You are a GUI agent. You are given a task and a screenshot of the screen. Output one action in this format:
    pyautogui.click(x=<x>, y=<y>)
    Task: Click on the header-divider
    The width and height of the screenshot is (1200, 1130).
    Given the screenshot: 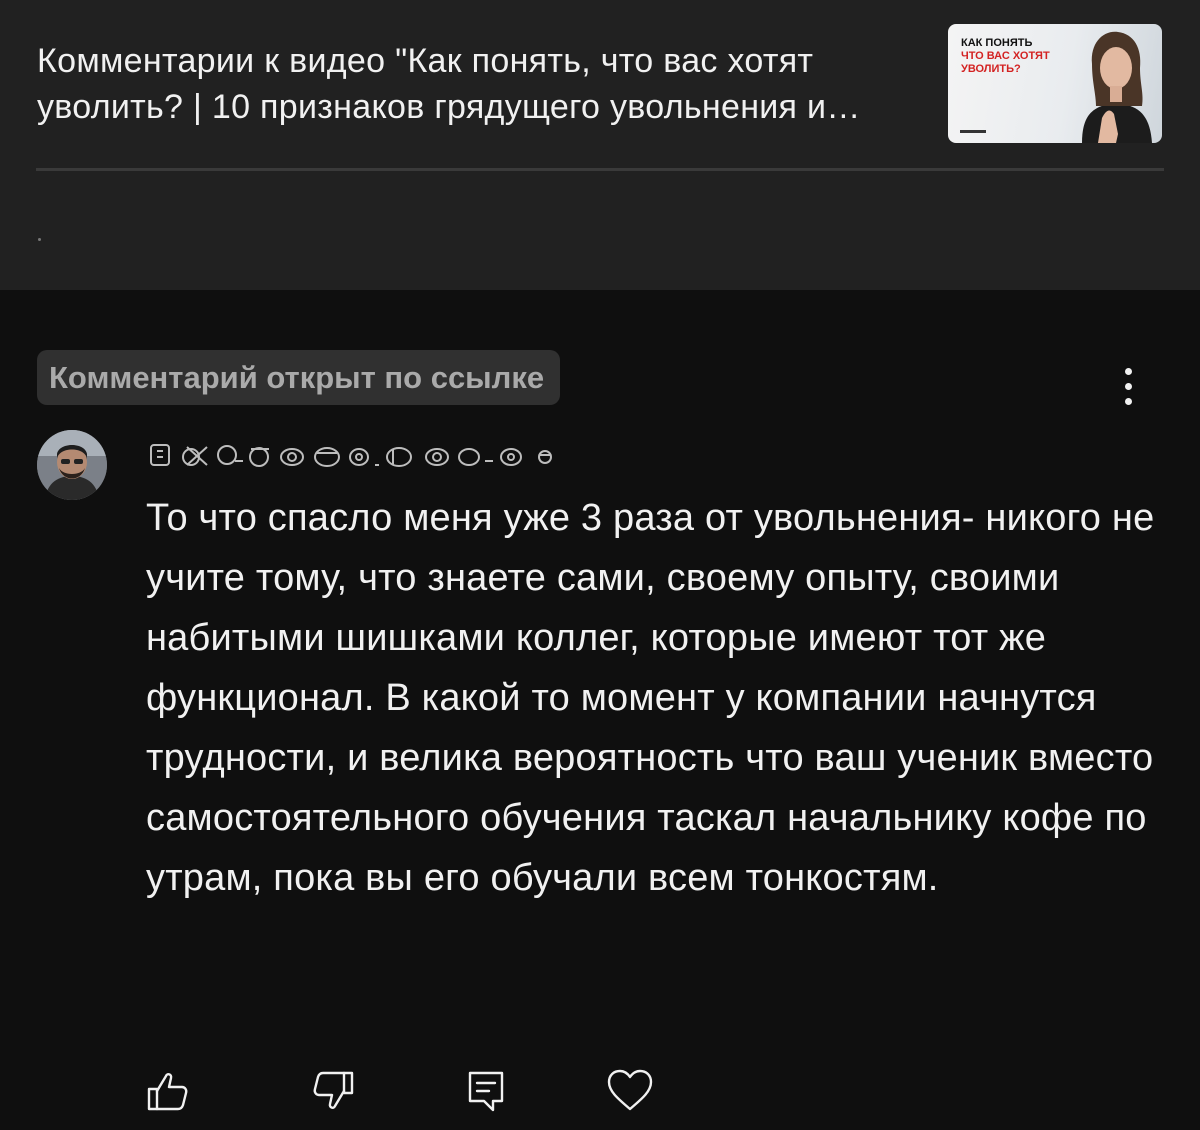 What is the action you would take?
    pyautogui.click(x=600, y=169)
    